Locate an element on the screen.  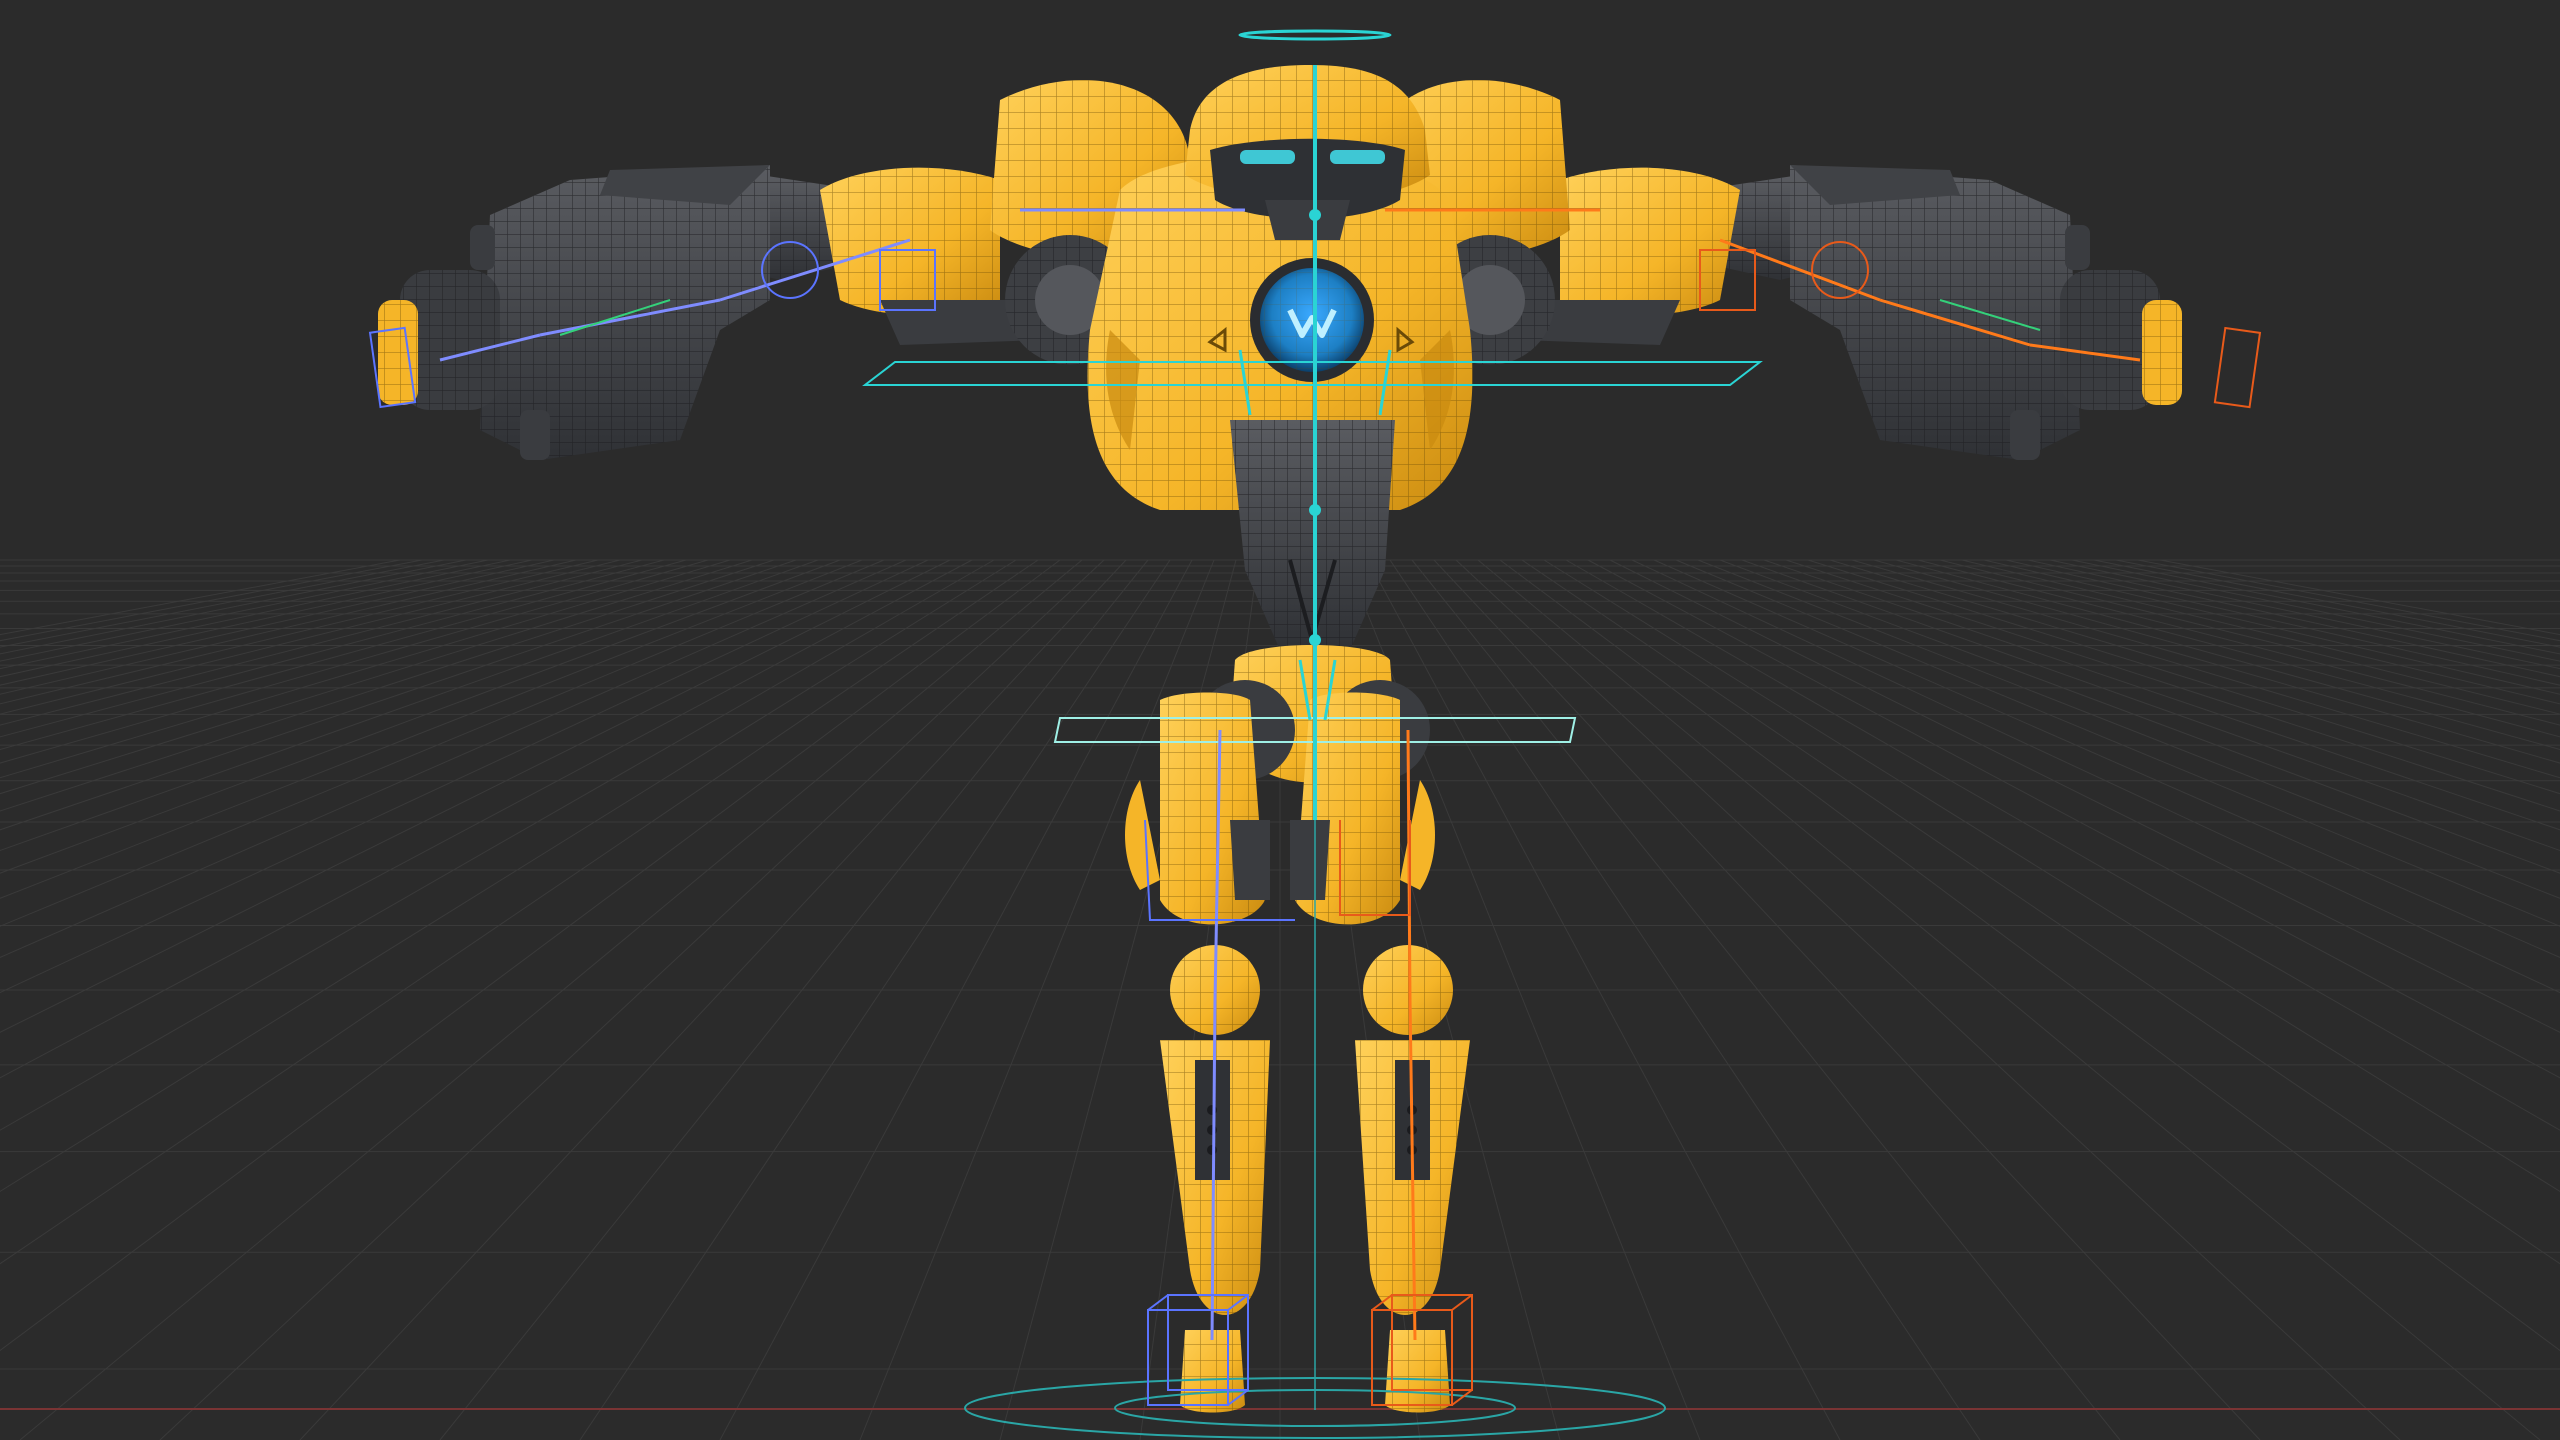
head-halo-control is located at coordinates (1315, 35).